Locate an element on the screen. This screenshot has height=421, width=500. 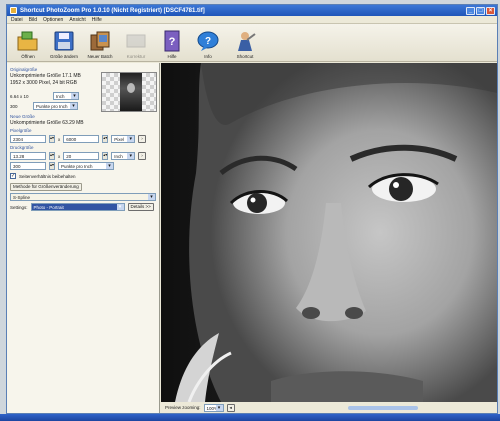
pixel-width-input: 2304 is located at coordinates (28, 139).